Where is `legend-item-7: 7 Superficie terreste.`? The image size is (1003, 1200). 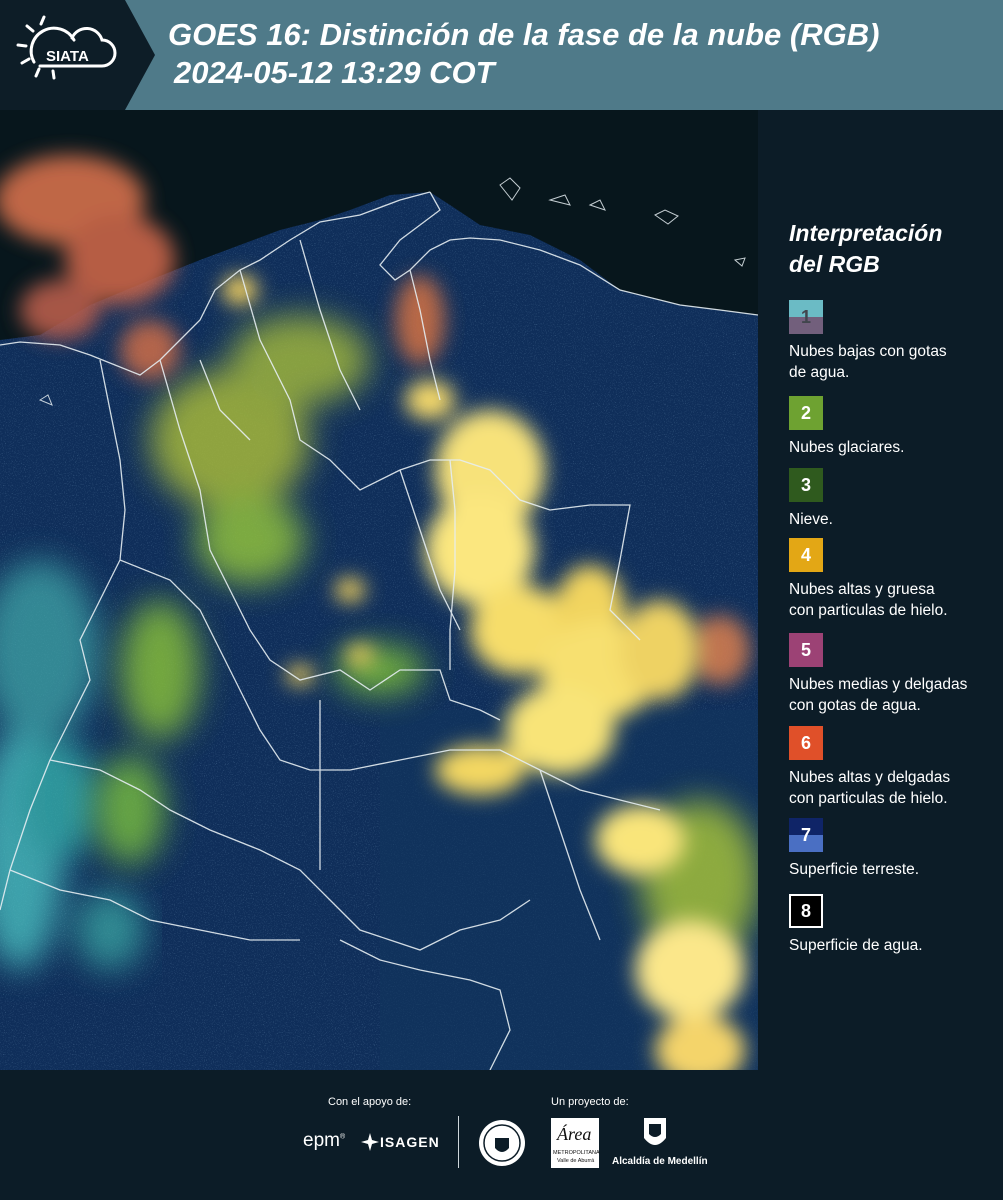
legend-item-7: 7 Superficie terreste. is located at coordinates (891, 849).